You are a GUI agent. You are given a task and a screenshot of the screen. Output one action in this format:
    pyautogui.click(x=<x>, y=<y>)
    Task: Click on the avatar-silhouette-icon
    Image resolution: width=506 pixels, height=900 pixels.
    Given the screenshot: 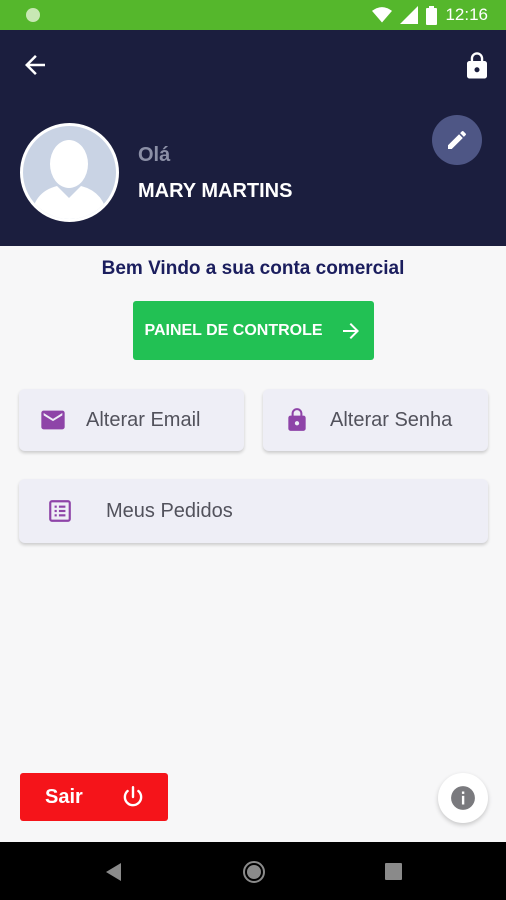 What is the action you would take?
    pyautogui.click(x=69, y=179)
    